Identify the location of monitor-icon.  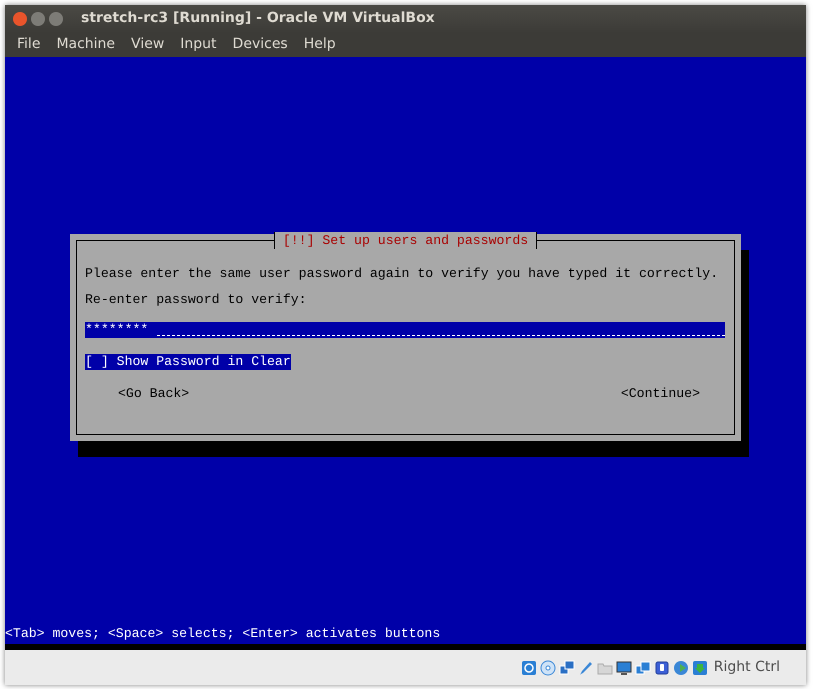
(624, 668).